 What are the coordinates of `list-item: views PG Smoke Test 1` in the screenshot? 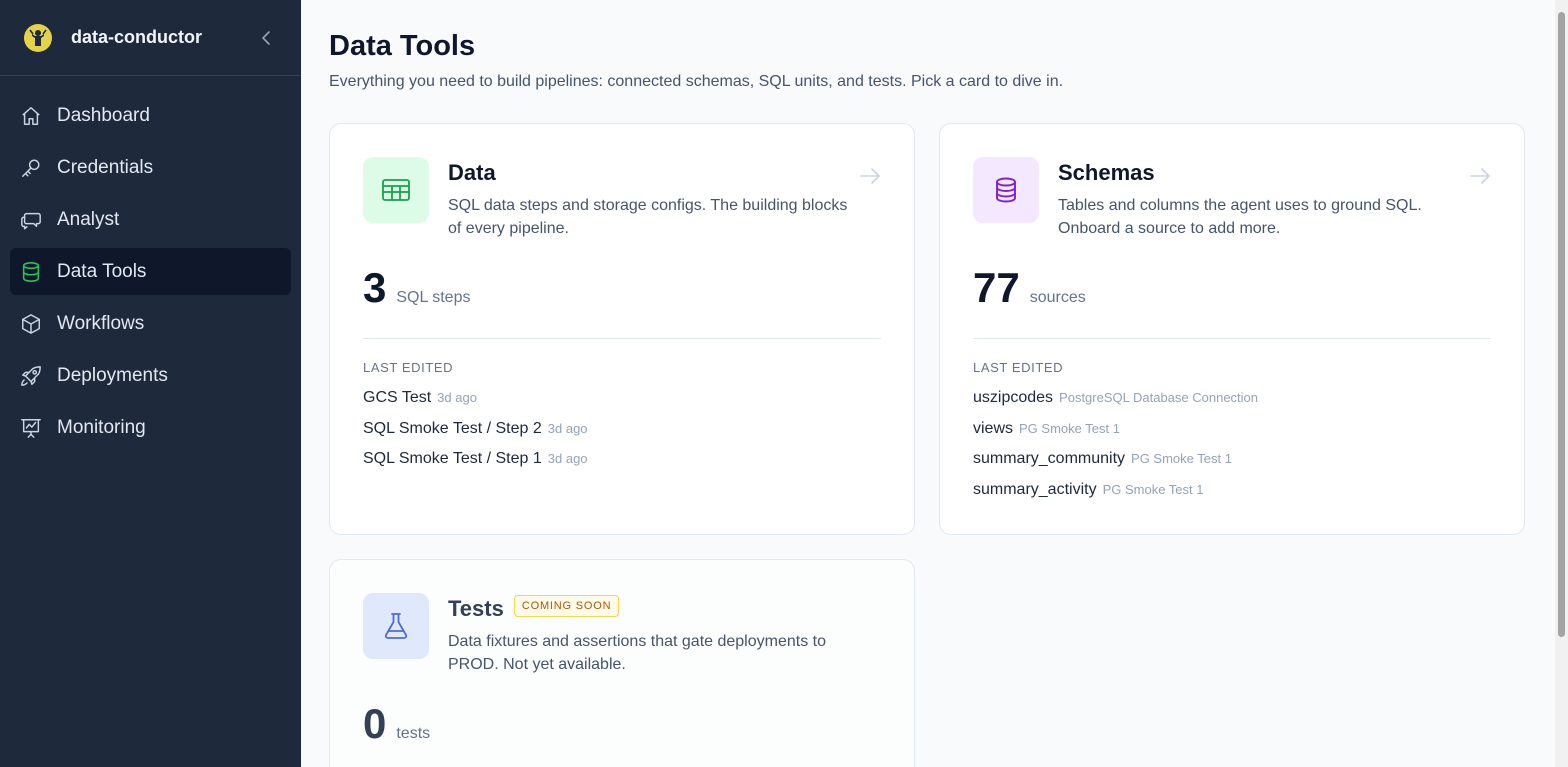 It's located at (1115, 435).